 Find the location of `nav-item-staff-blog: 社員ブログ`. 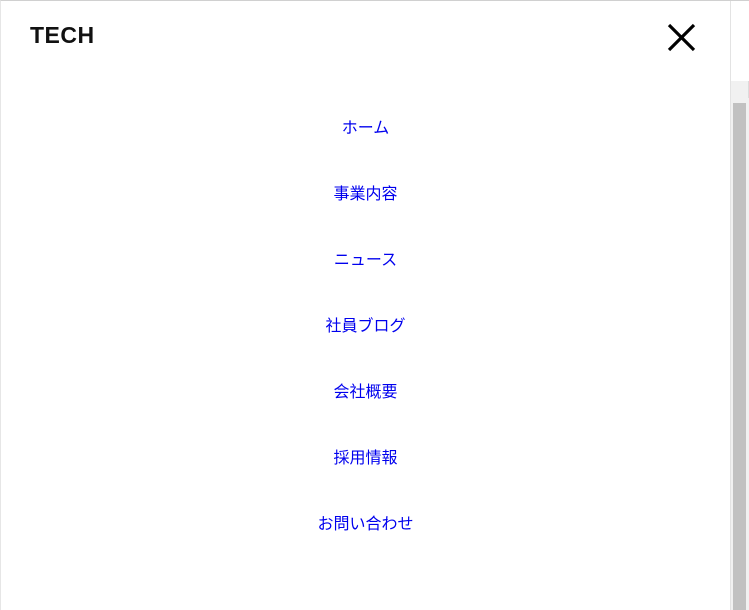

nav-item-staff-blog: 社員ブログ is located at coordinates (365, 326).